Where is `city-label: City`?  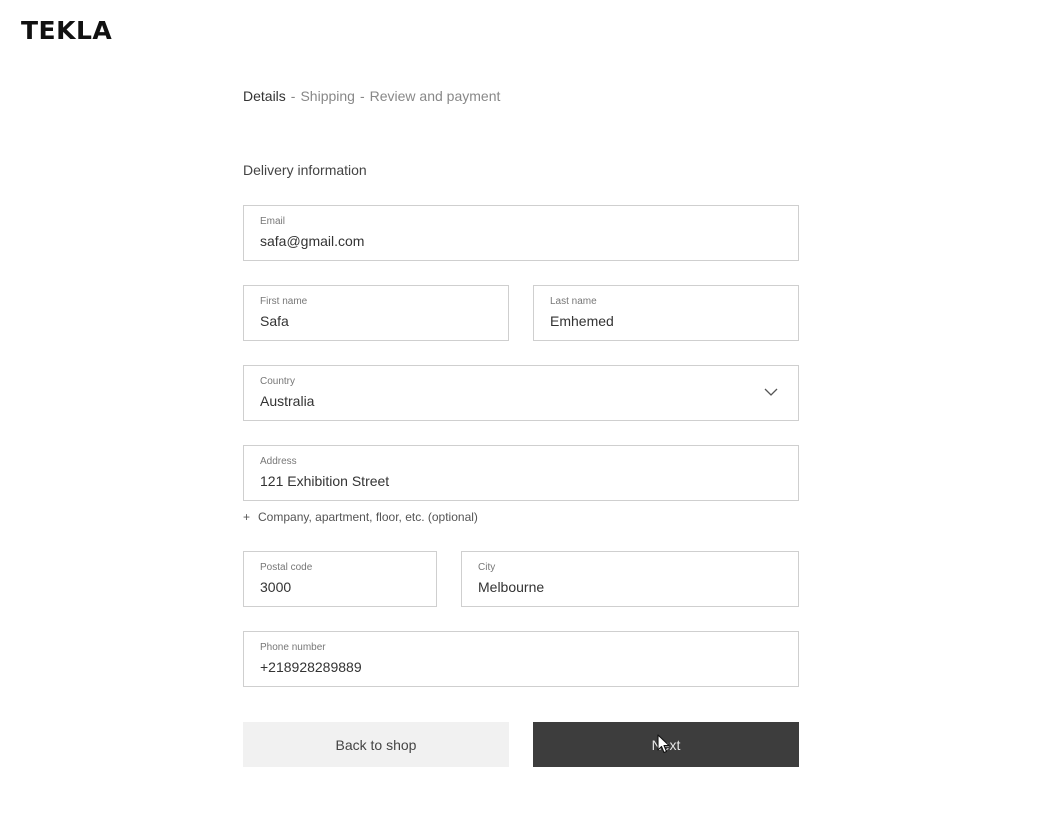
city-label: City is located at coordinates (487, 567).